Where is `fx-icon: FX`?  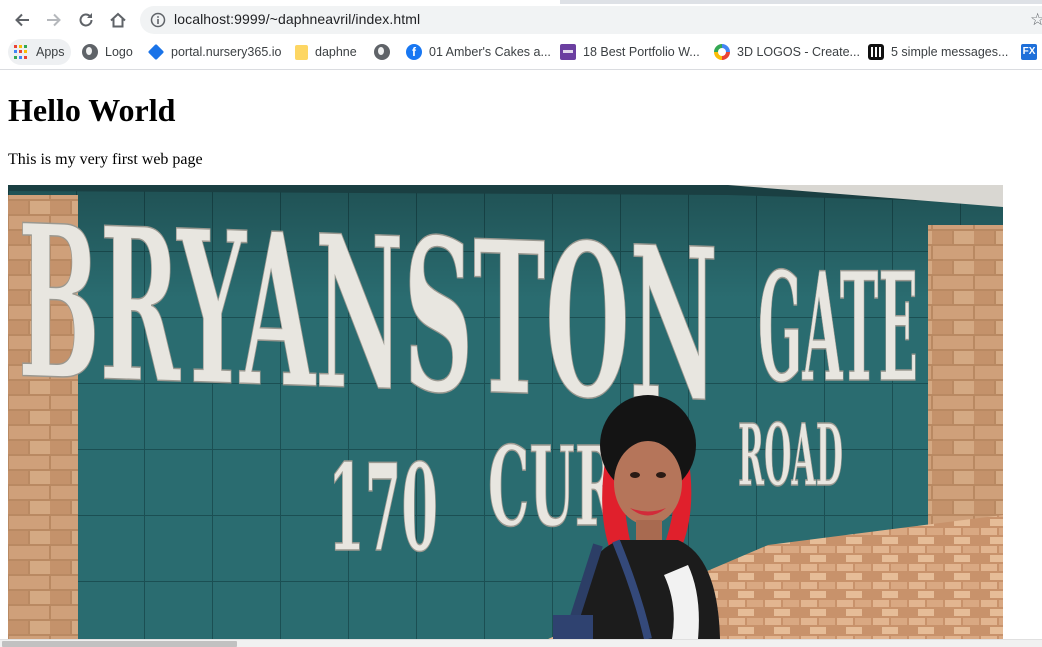
fx-icon: FX is located at coordinates (1029, 52).